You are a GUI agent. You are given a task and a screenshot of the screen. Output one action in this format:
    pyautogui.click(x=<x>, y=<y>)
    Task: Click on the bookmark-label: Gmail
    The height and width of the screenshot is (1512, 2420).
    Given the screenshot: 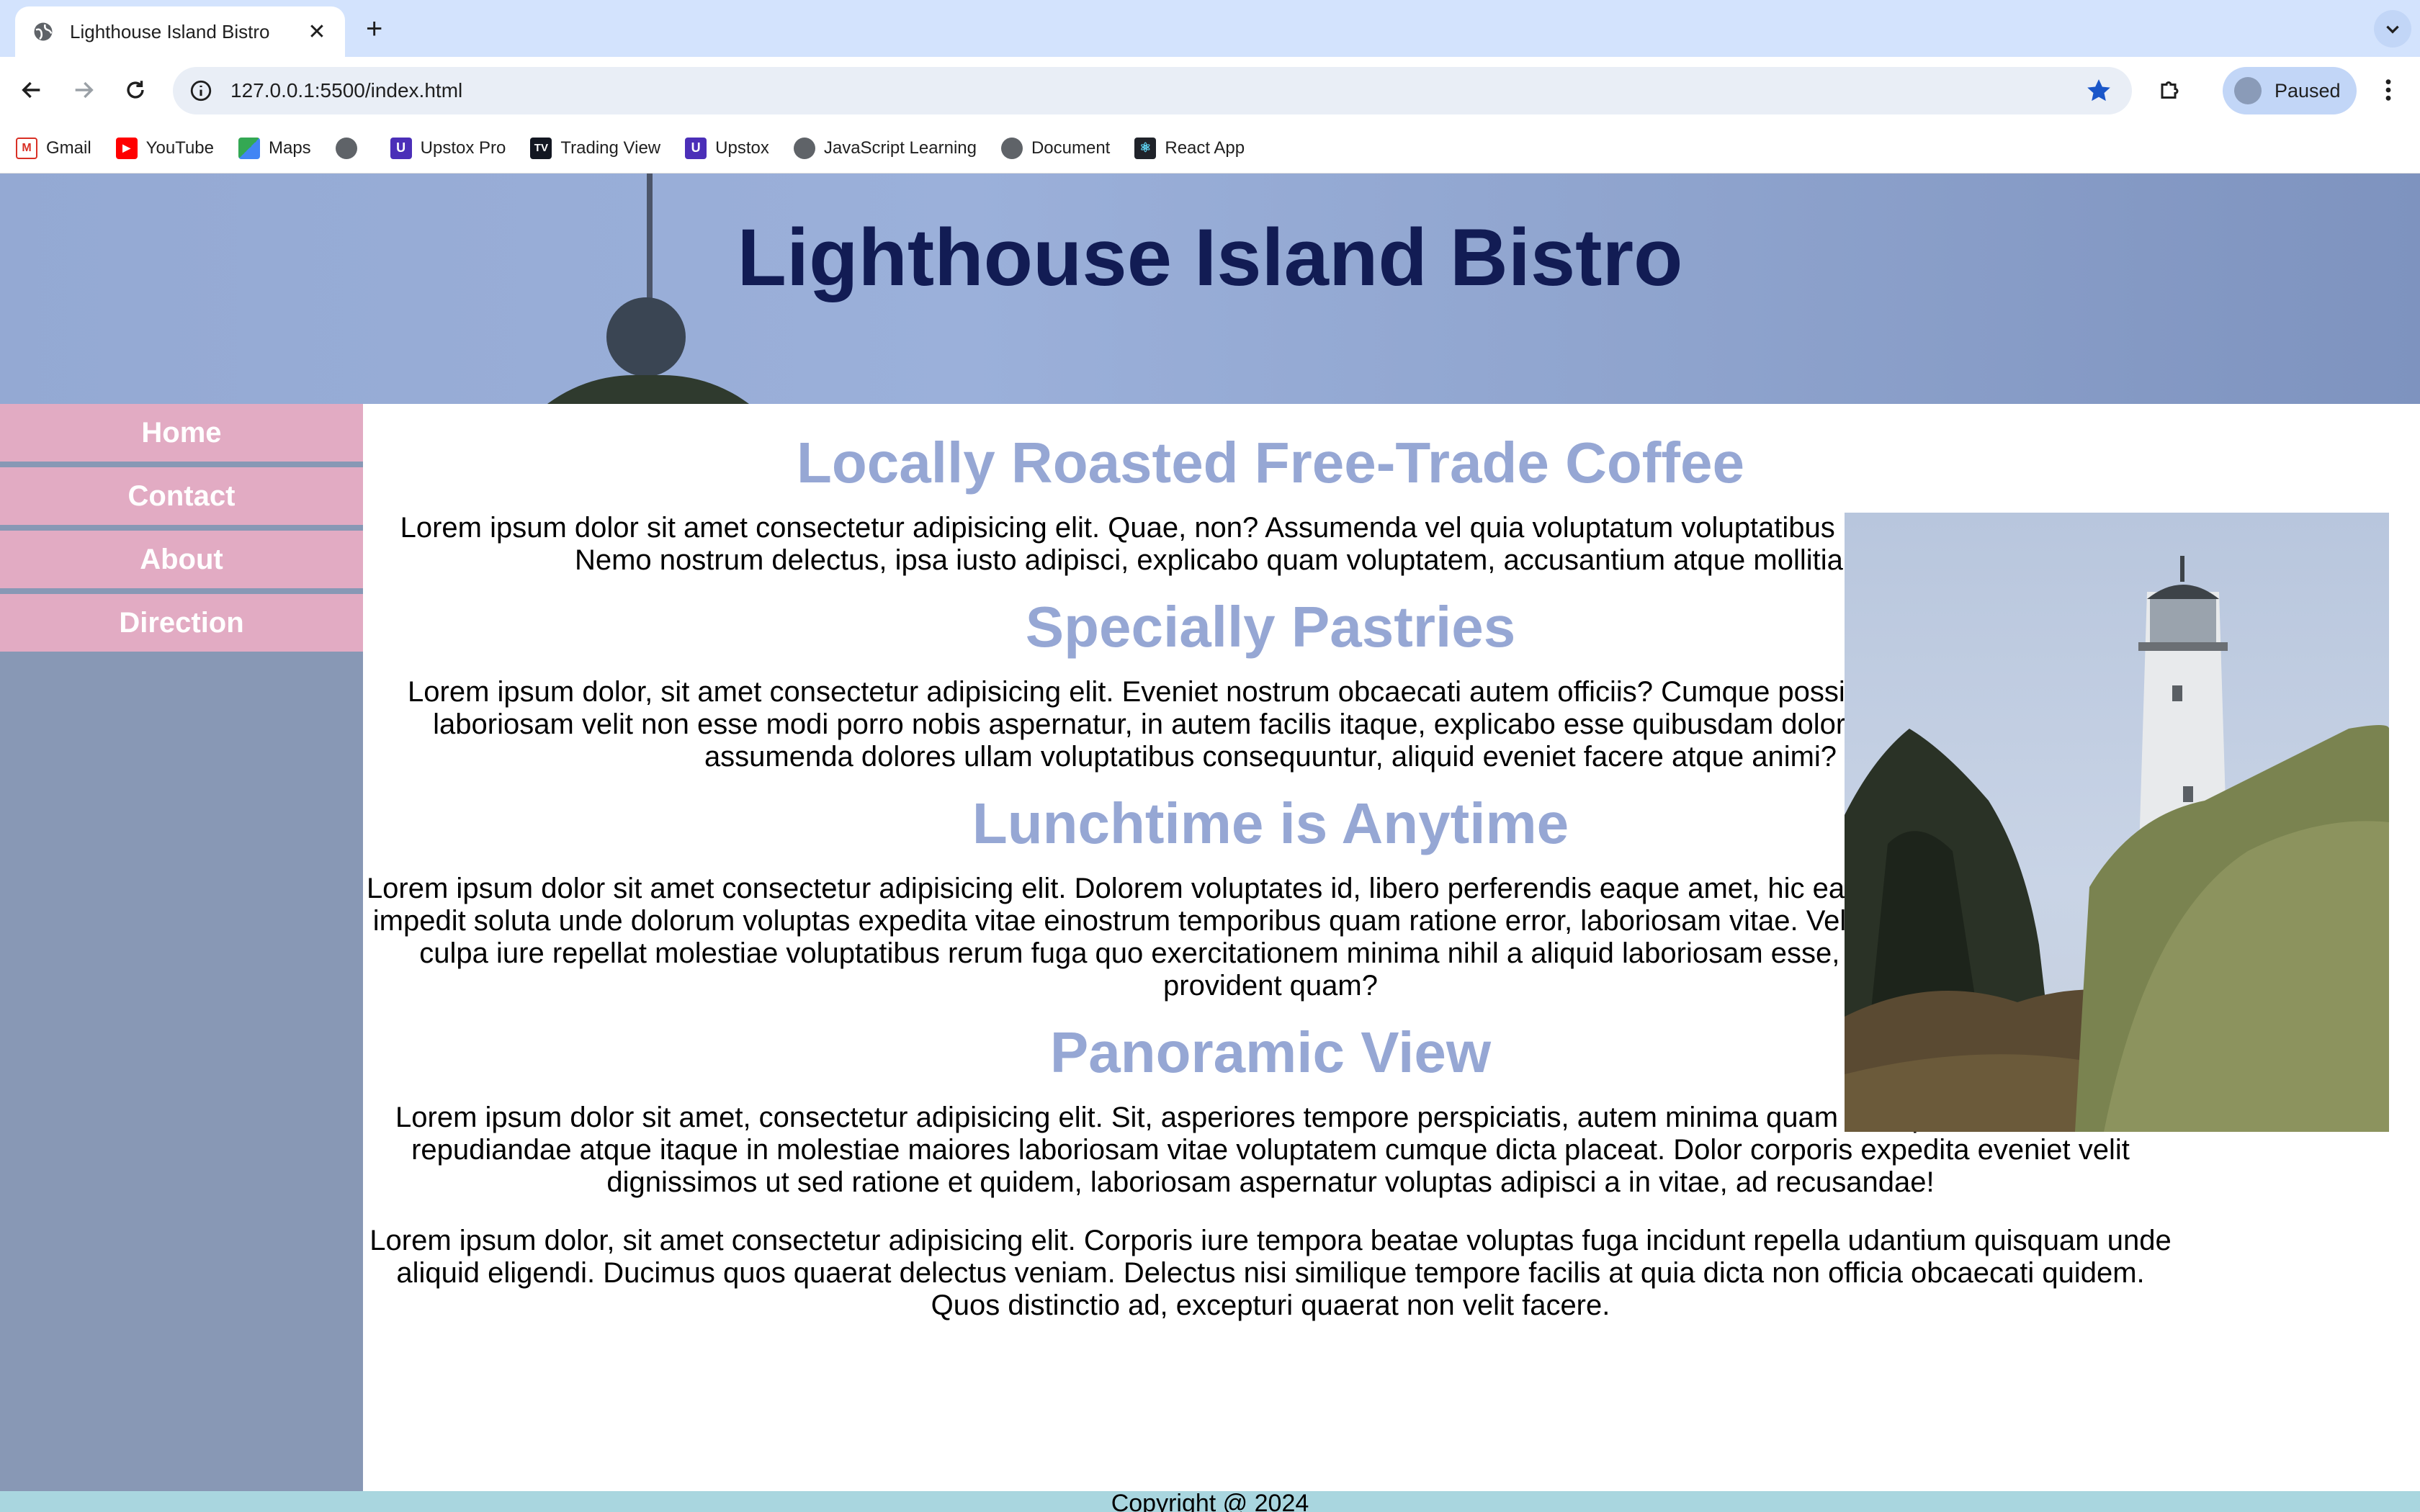 What is the action you would take?
    pyautogui.click(x=68, y=148)
    